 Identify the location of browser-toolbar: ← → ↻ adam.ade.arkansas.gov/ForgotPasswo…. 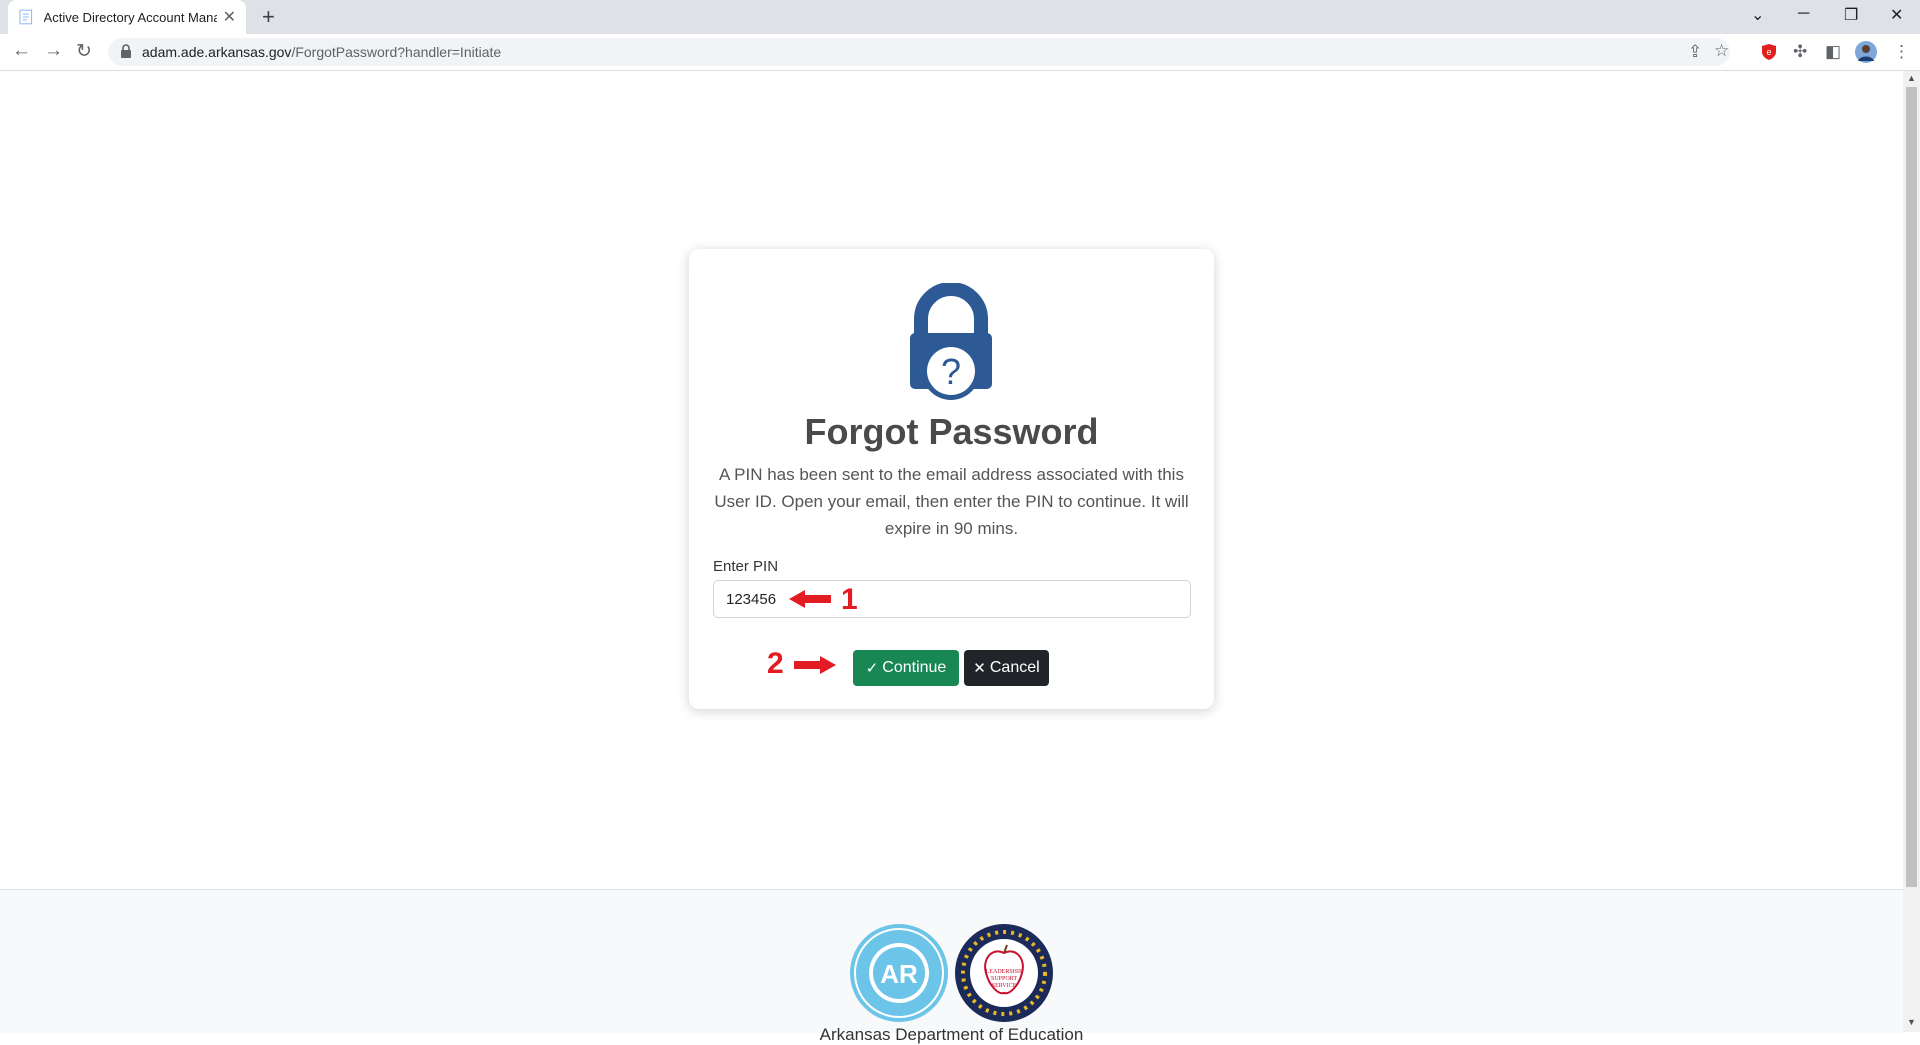
(960, 52).